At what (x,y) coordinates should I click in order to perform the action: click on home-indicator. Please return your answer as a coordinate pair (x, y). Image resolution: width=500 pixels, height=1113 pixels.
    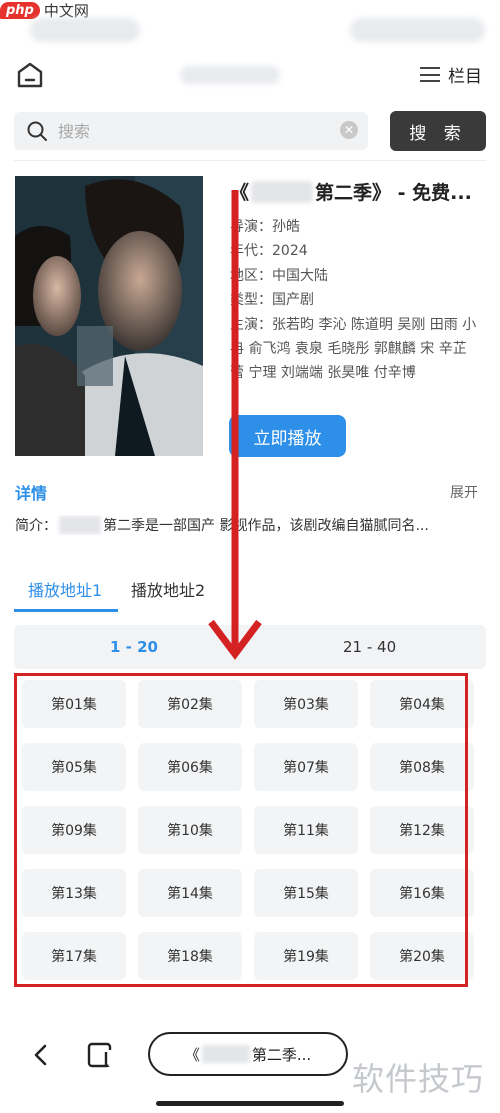
    Looking at the image, I should click on (250, 1103).